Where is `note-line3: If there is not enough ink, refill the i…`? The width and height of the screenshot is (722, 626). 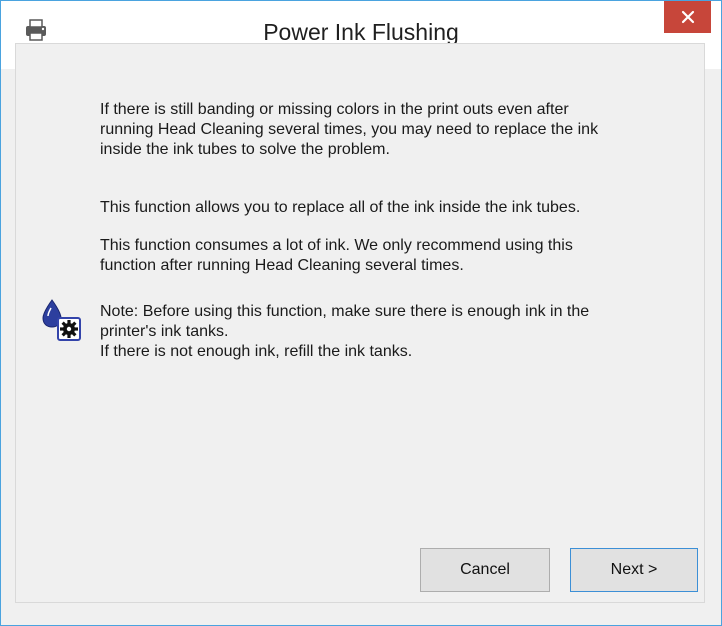 note-line3: If there is not enough ink, refill the i… is located at coordinates (256, 351).